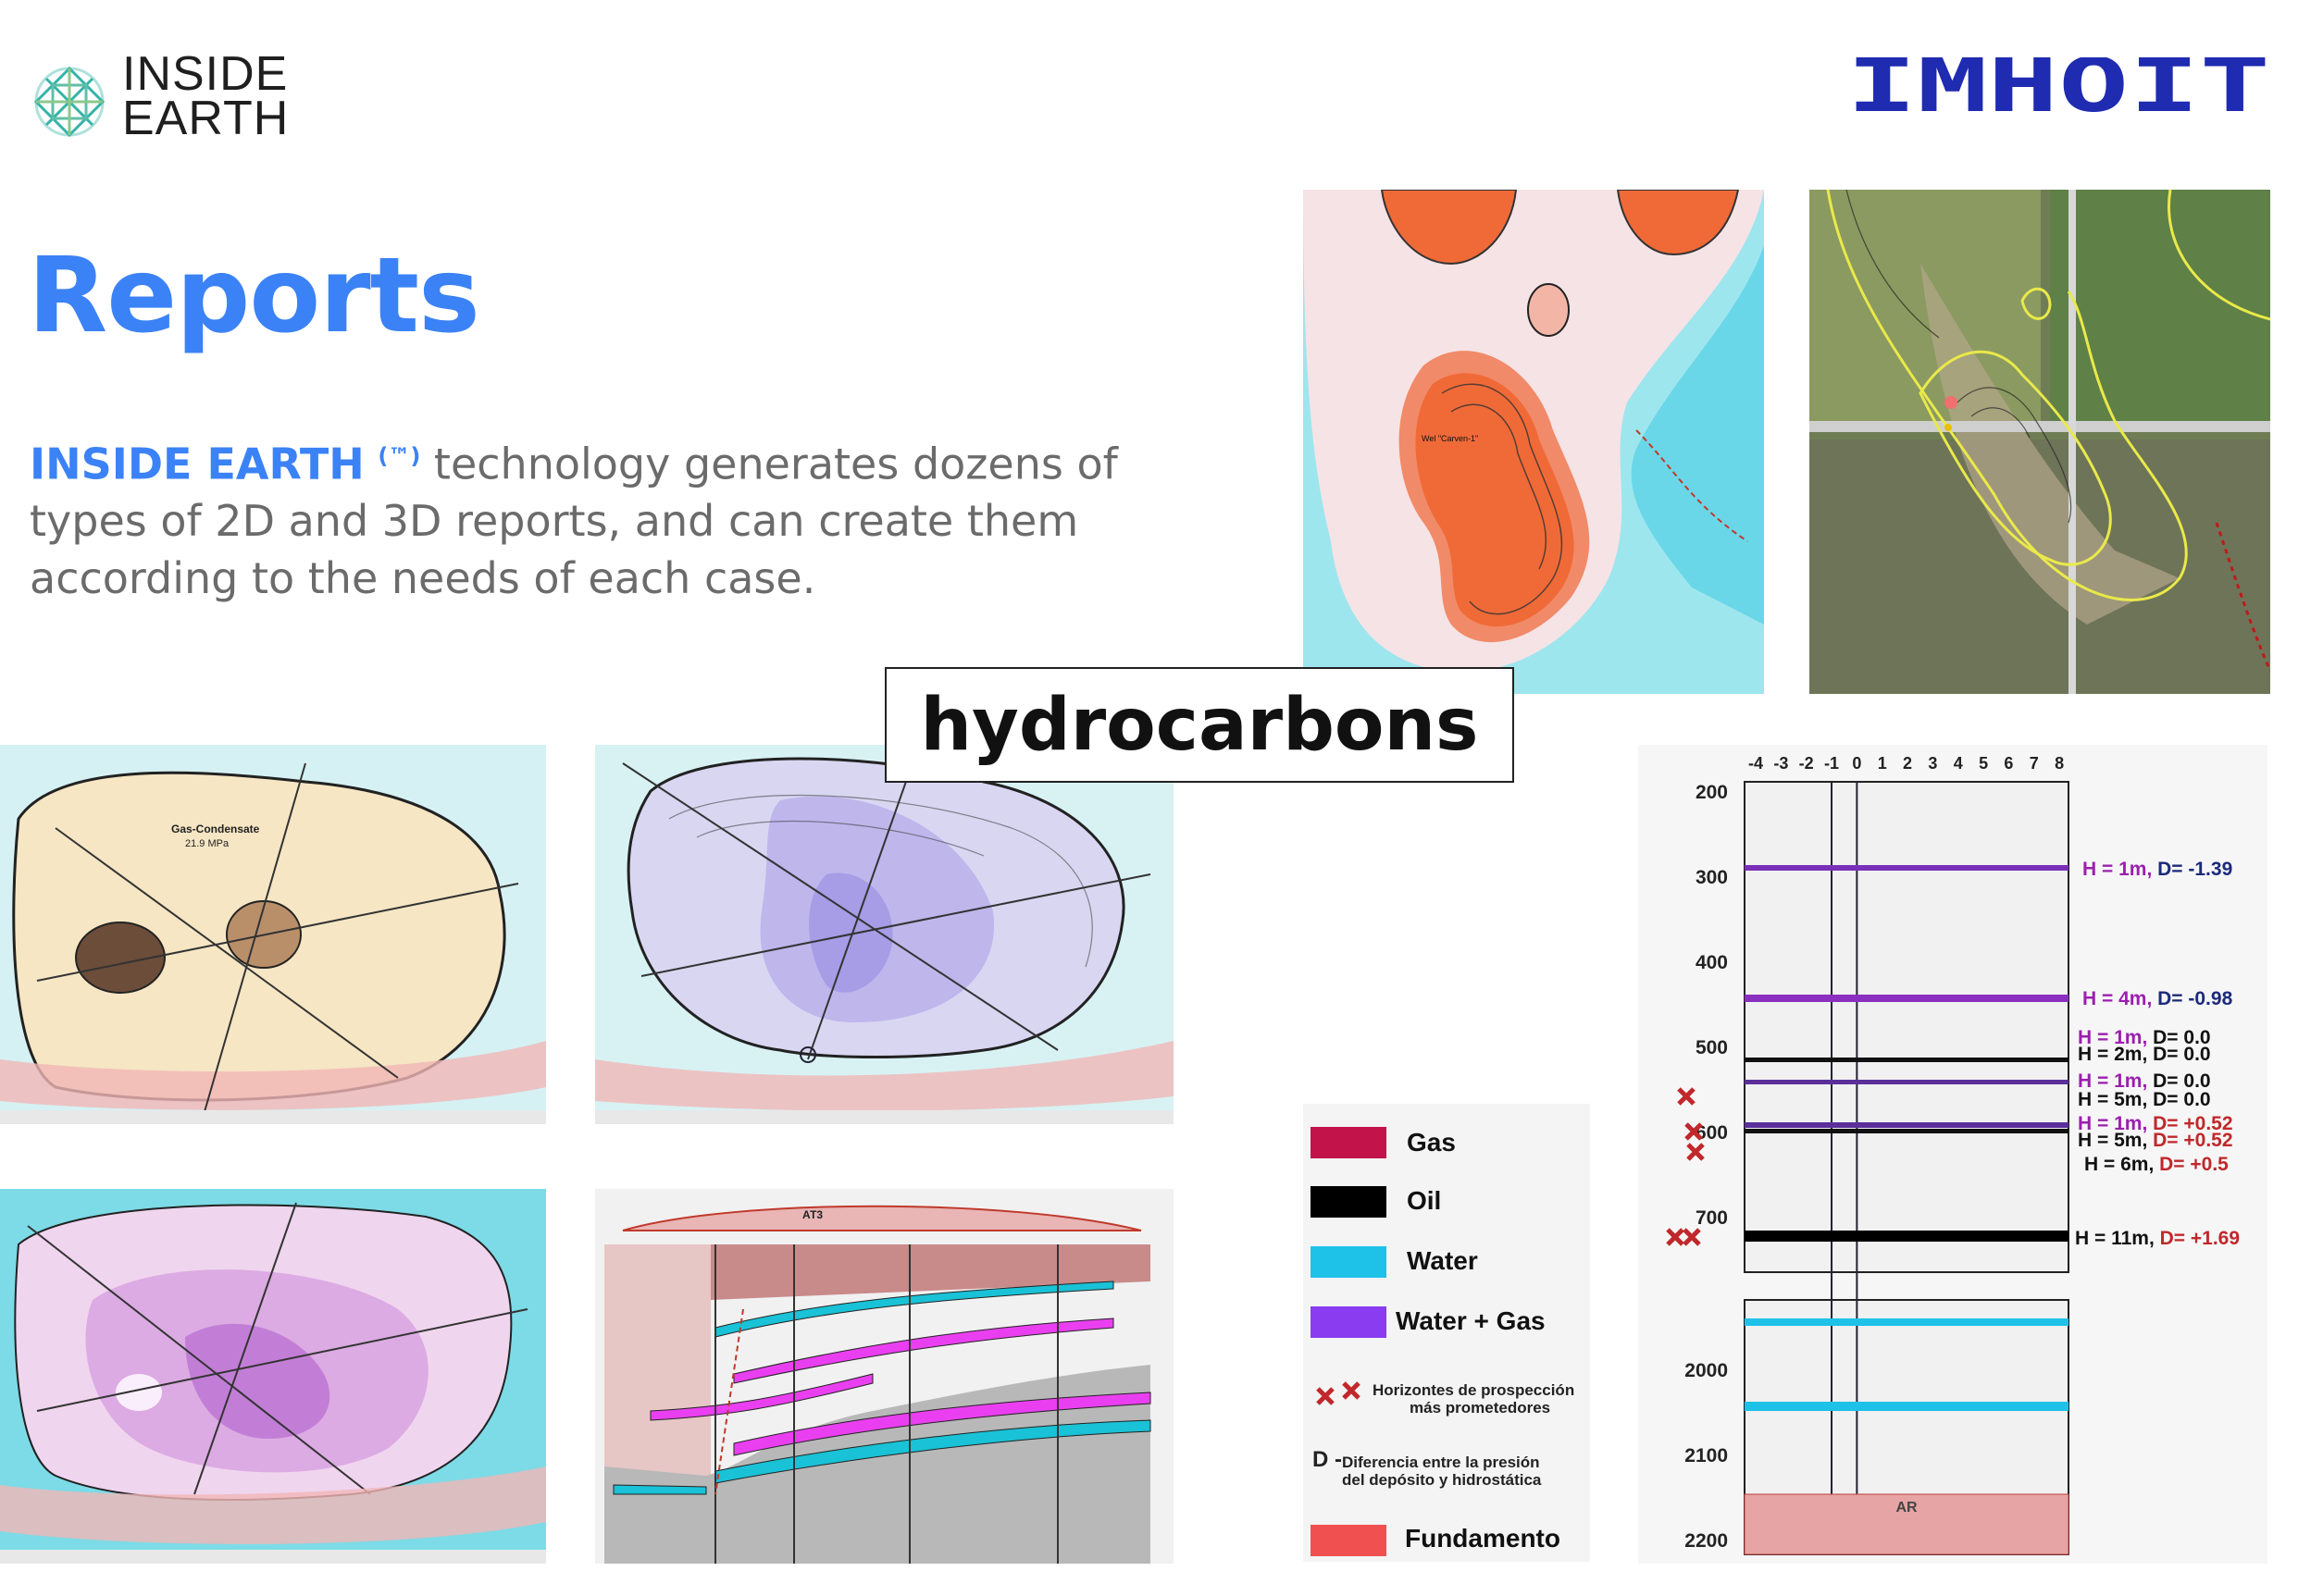  I want to click on x-tick-label: 0, so click(1856, 763).